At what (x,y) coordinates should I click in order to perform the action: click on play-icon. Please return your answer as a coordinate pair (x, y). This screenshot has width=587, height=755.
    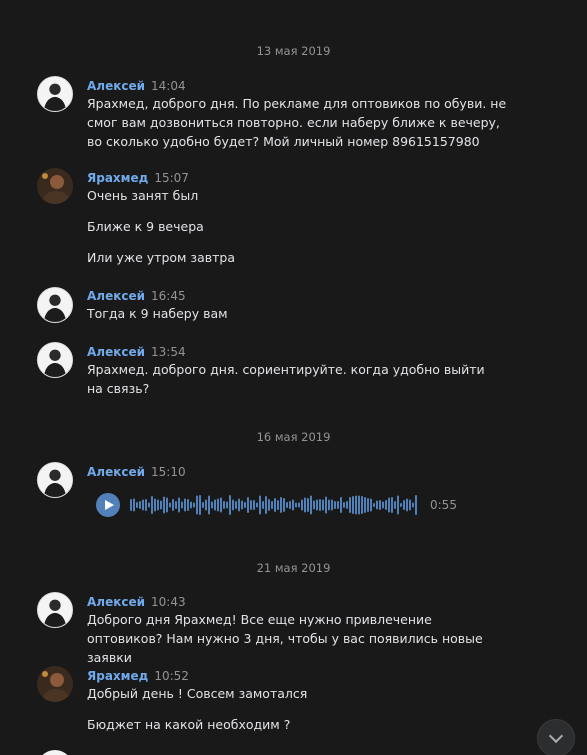
    Looking at the image, I should click on (108, 505).